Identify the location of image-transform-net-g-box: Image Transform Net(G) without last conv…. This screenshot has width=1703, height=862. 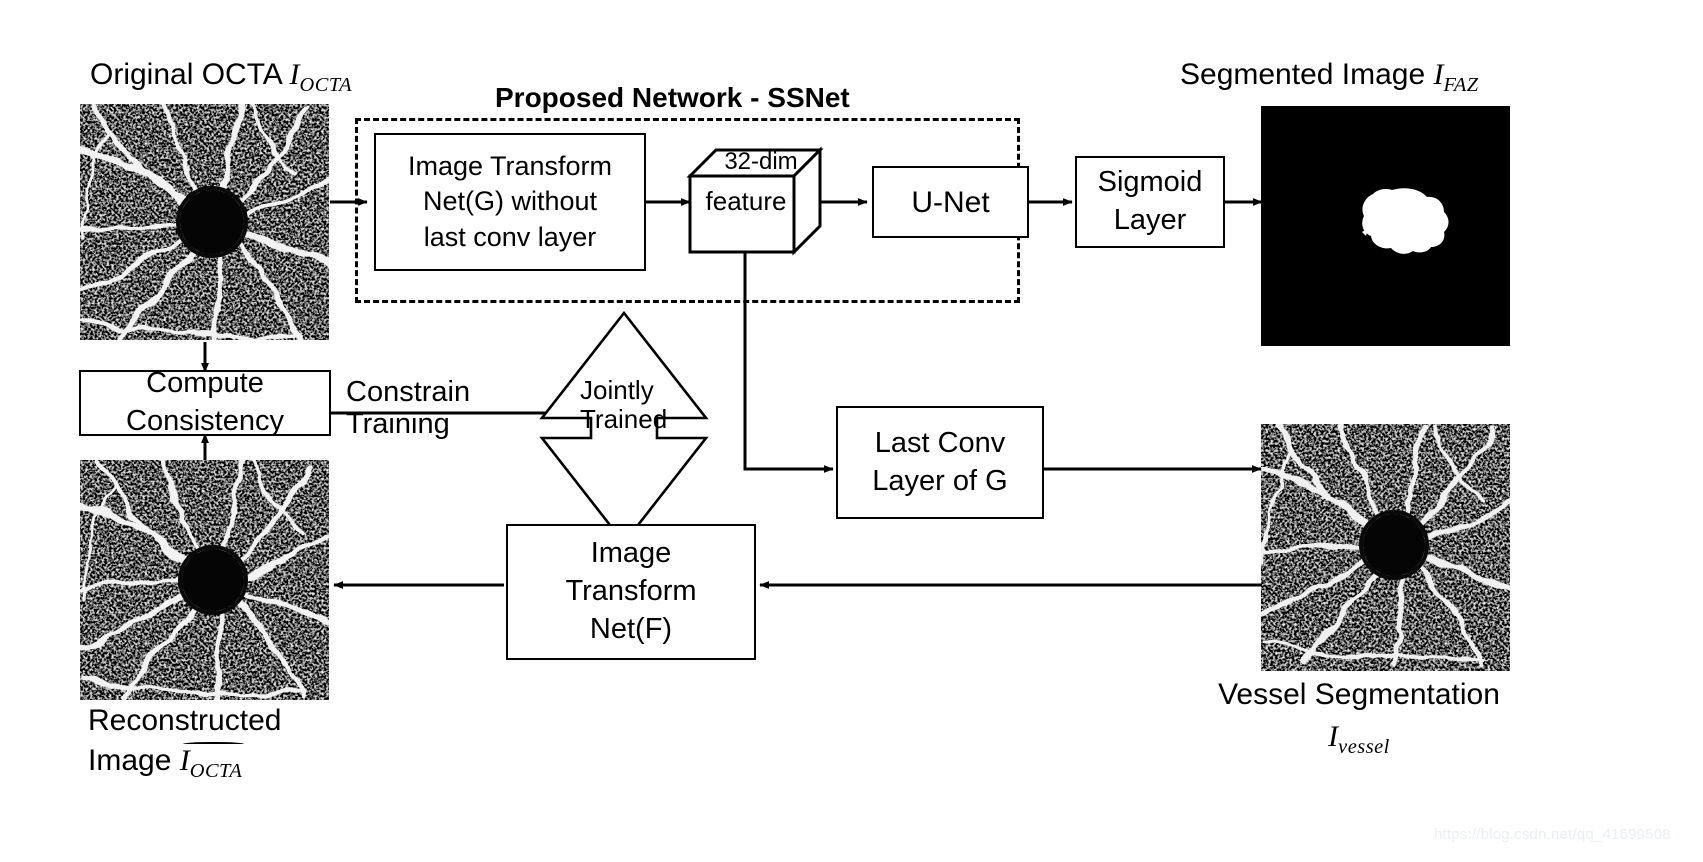
(510, 202).